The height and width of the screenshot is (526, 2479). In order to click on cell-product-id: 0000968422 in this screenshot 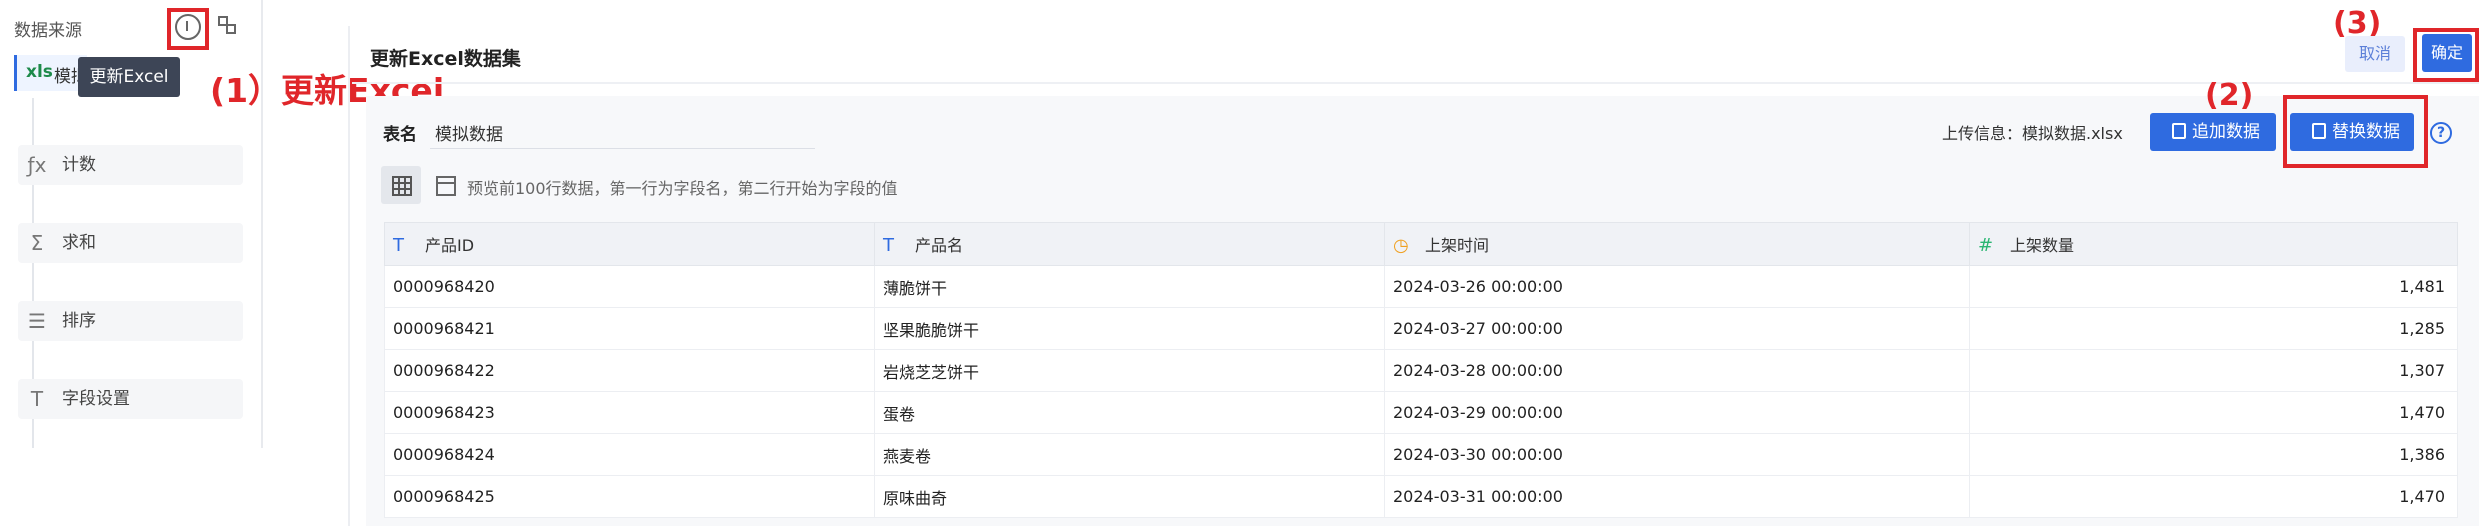, I will do `click(629, 370)`.